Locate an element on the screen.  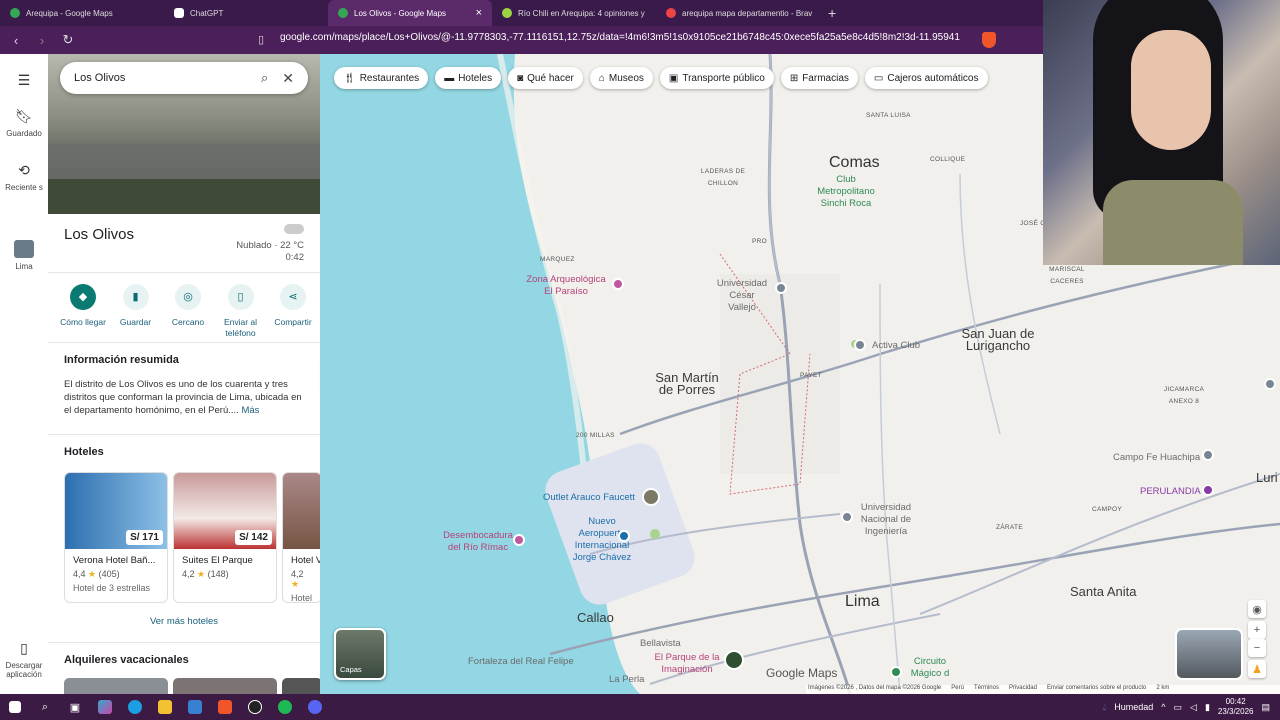
rail-saved: 🔖︎ Guardado is located at coordinates (24, 123).